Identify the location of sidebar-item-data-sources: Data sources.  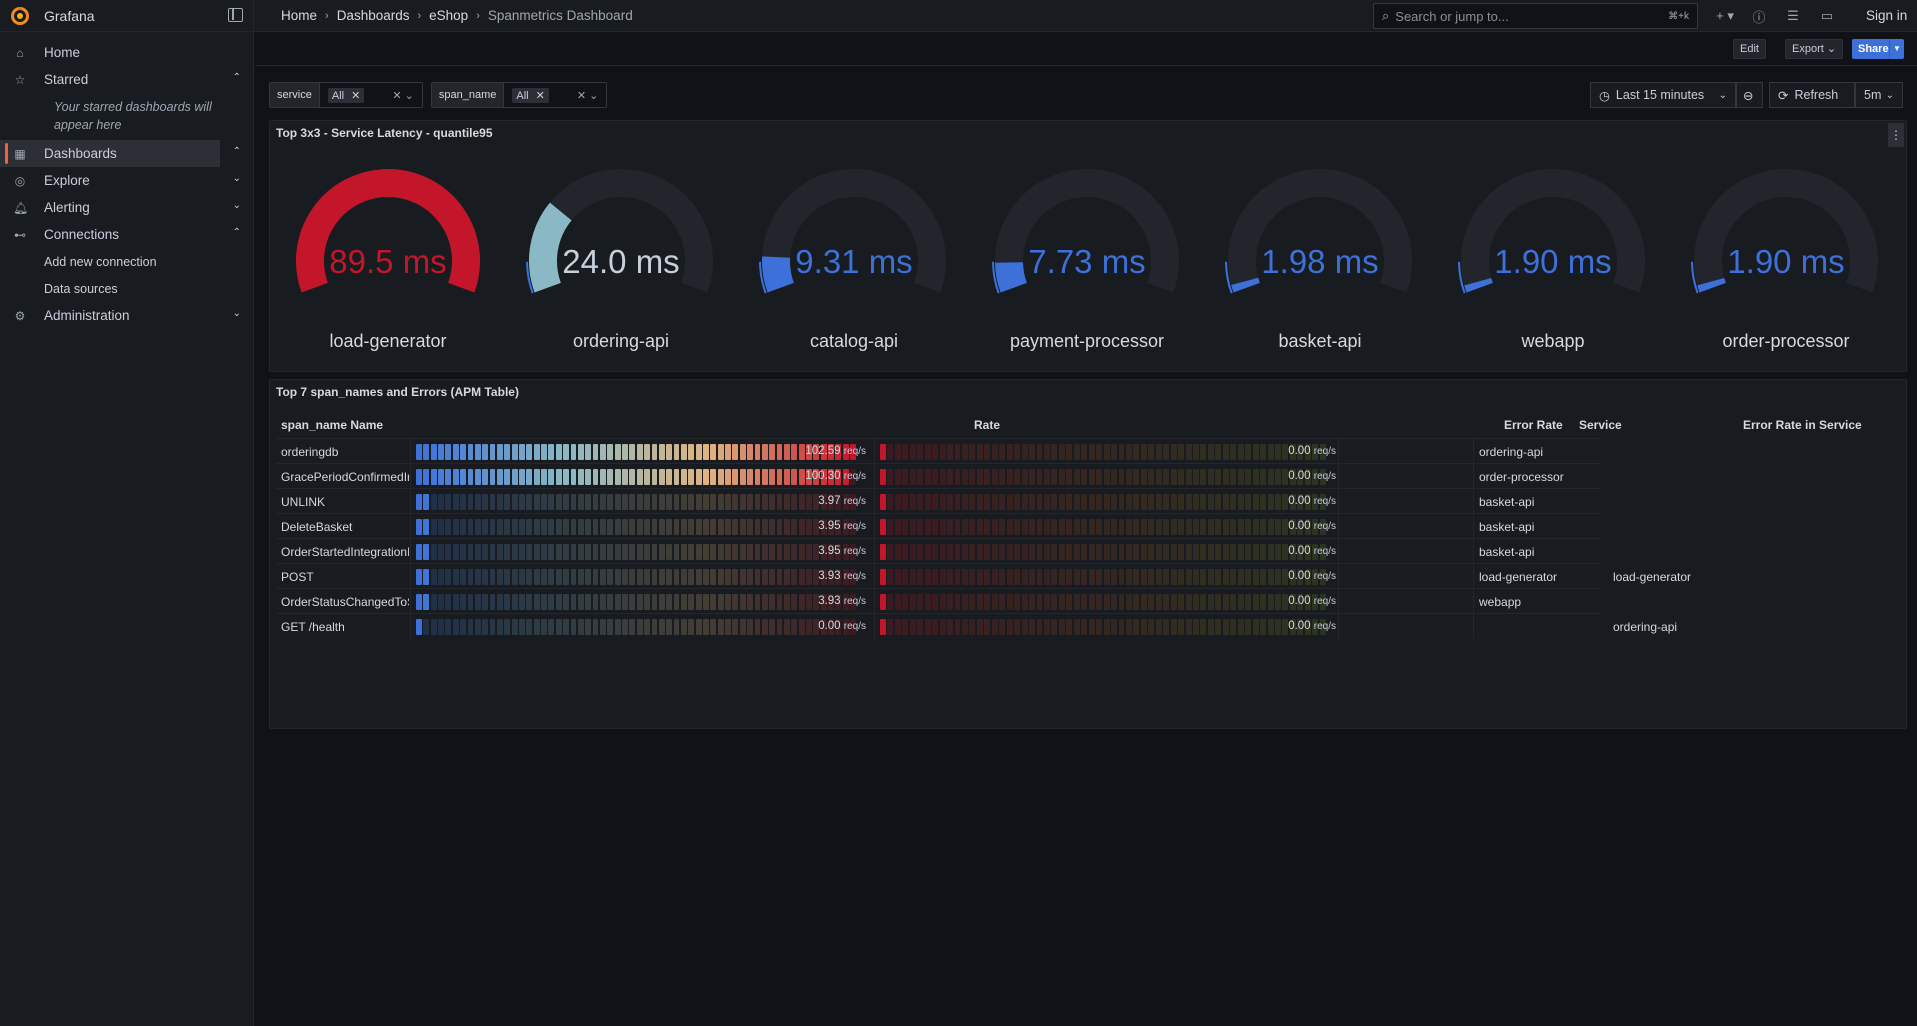
(126, 288).